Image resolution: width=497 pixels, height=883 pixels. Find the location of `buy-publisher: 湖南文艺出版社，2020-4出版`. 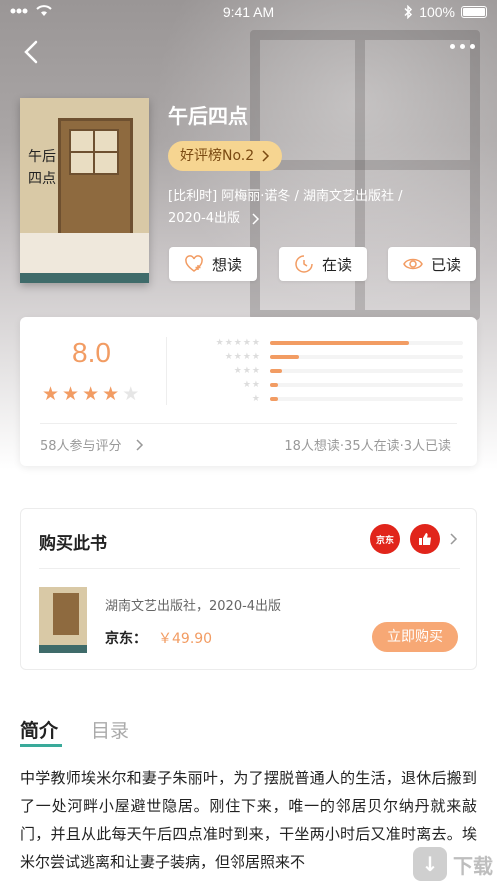

buy-publisher: 湖南文艺出版社，2020-4出版 is located at coordinates (193, 606).